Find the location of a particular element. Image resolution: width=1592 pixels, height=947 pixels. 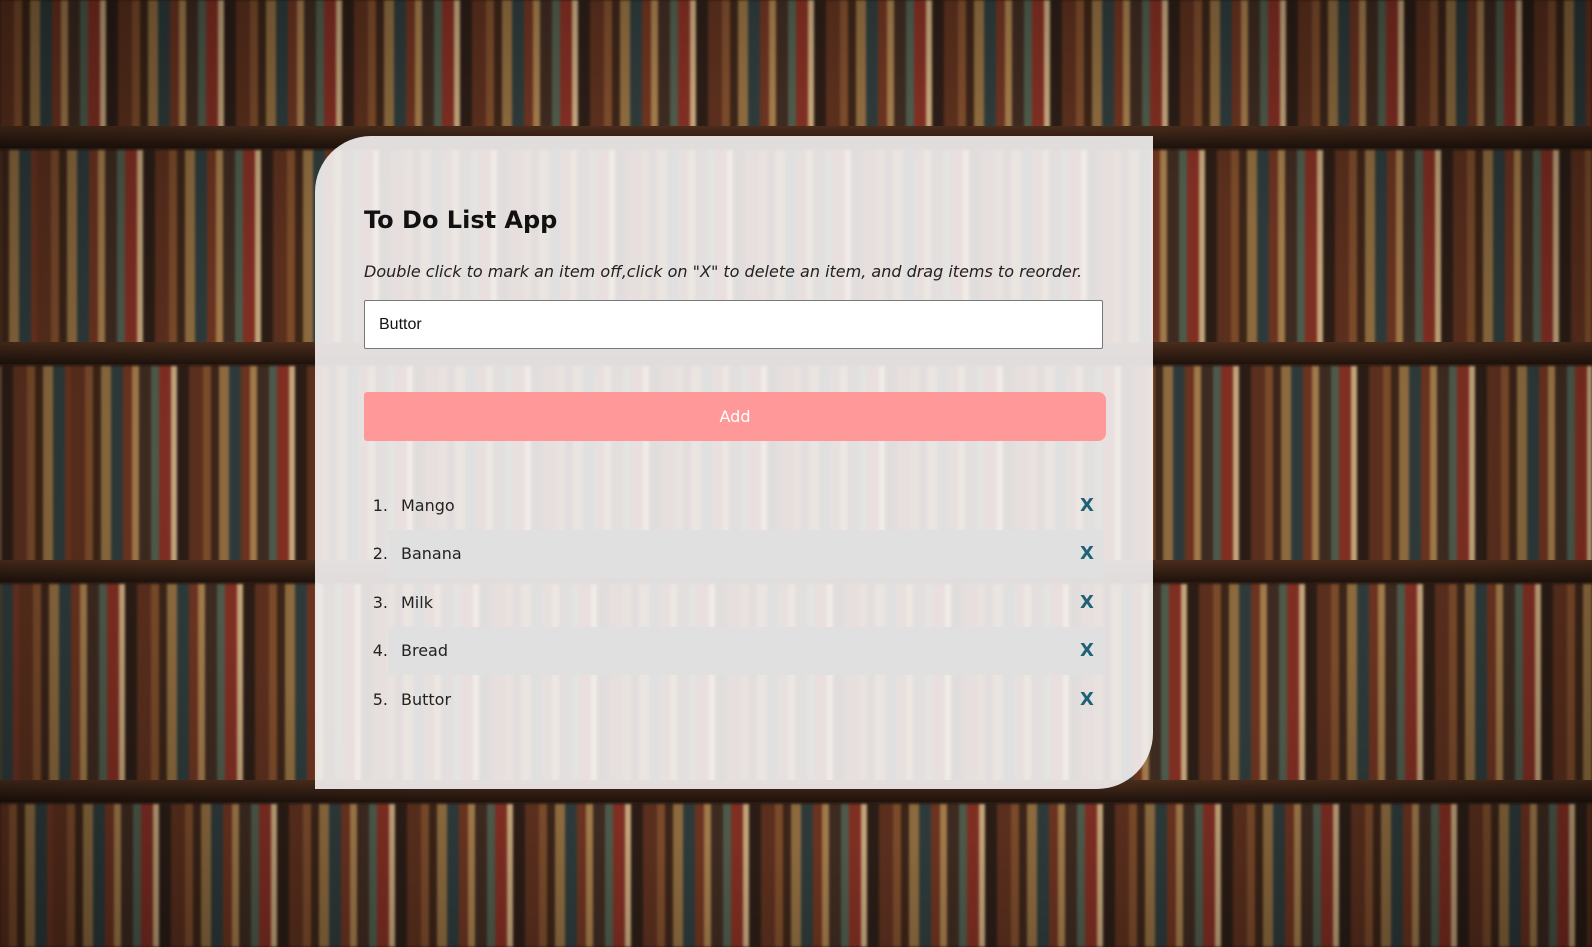

todo-item-text: Buttor is located at coordinates (736, 699).